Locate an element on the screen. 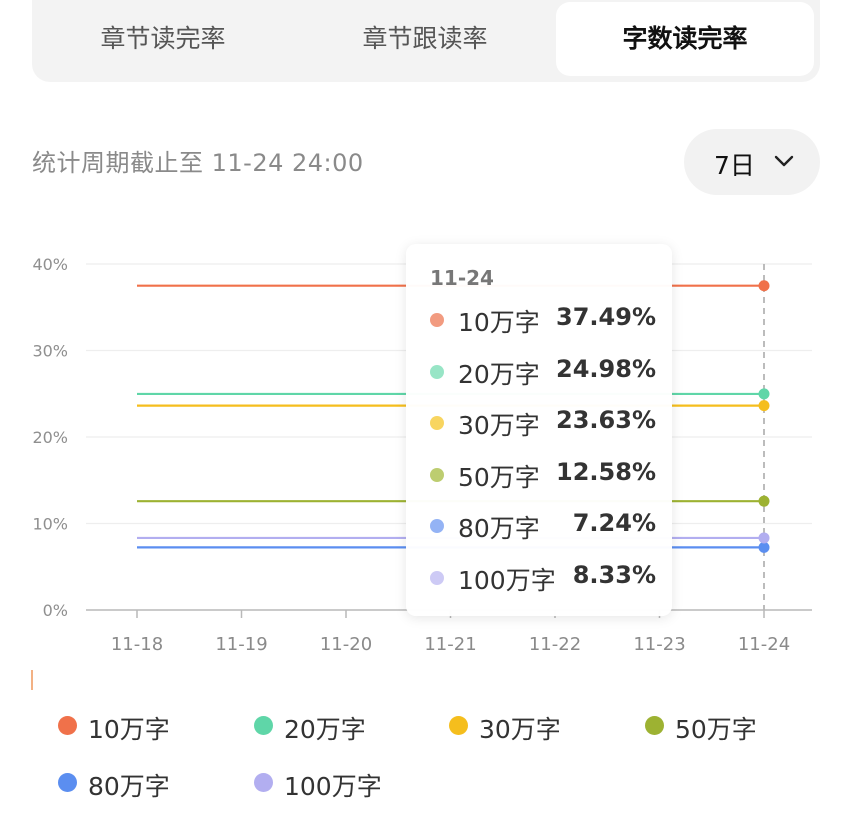  y-tick-label: 20% is located at coordinates (50, 437).